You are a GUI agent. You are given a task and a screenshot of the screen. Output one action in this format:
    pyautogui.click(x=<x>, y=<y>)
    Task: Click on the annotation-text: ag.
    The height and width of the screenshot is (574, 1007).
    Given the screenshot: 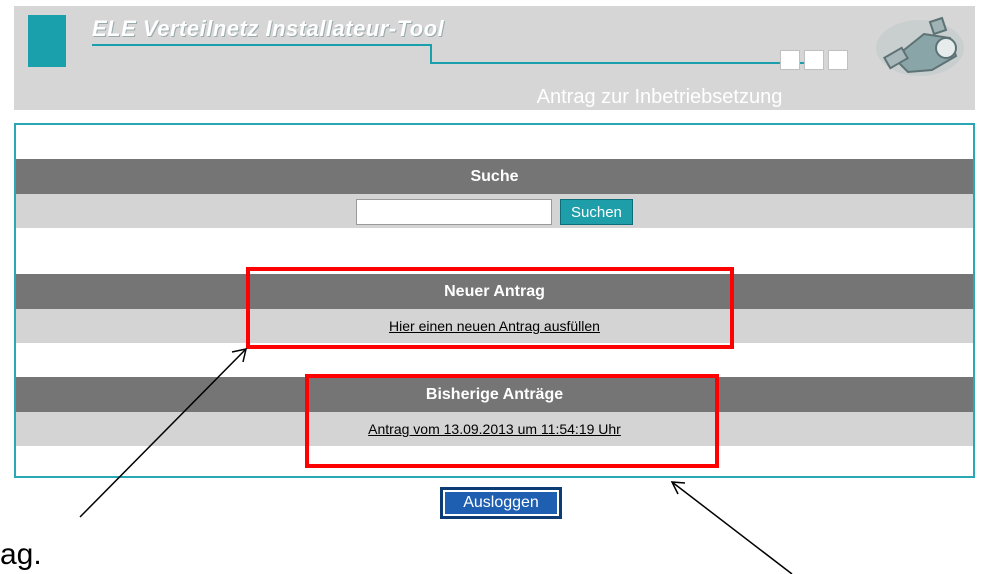 What is the action you would take?
    pyautogui.click(x=21, y=554)
    